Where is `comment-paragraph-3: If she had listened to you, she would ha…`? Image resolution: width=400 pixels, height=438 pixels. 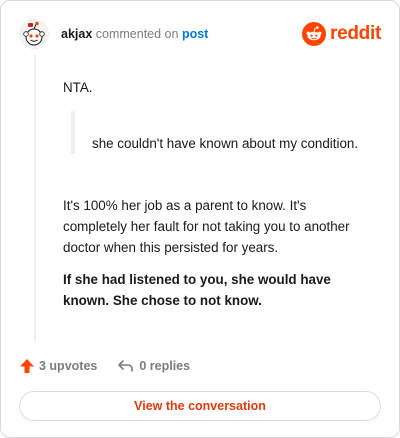 comment-paragraph-3: If she had listened to you, she would ha… is located at coordinates (197, 290).